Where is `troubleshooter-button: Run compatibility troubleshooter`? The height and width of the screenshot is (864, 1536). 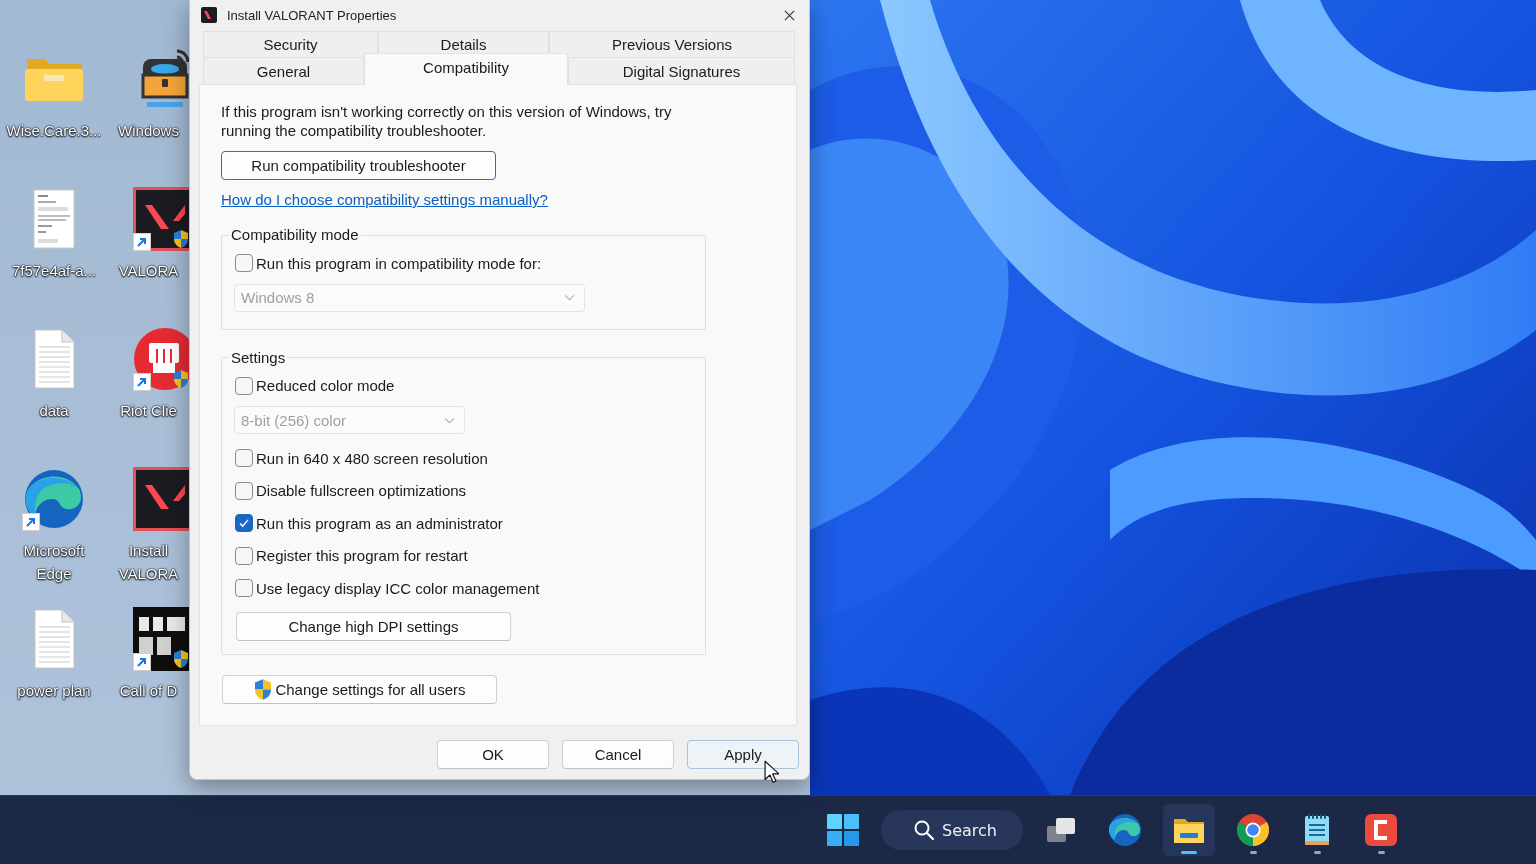 troubleshooter-button: Run compatibility troubleshooter is located at coordinates (358, 165).